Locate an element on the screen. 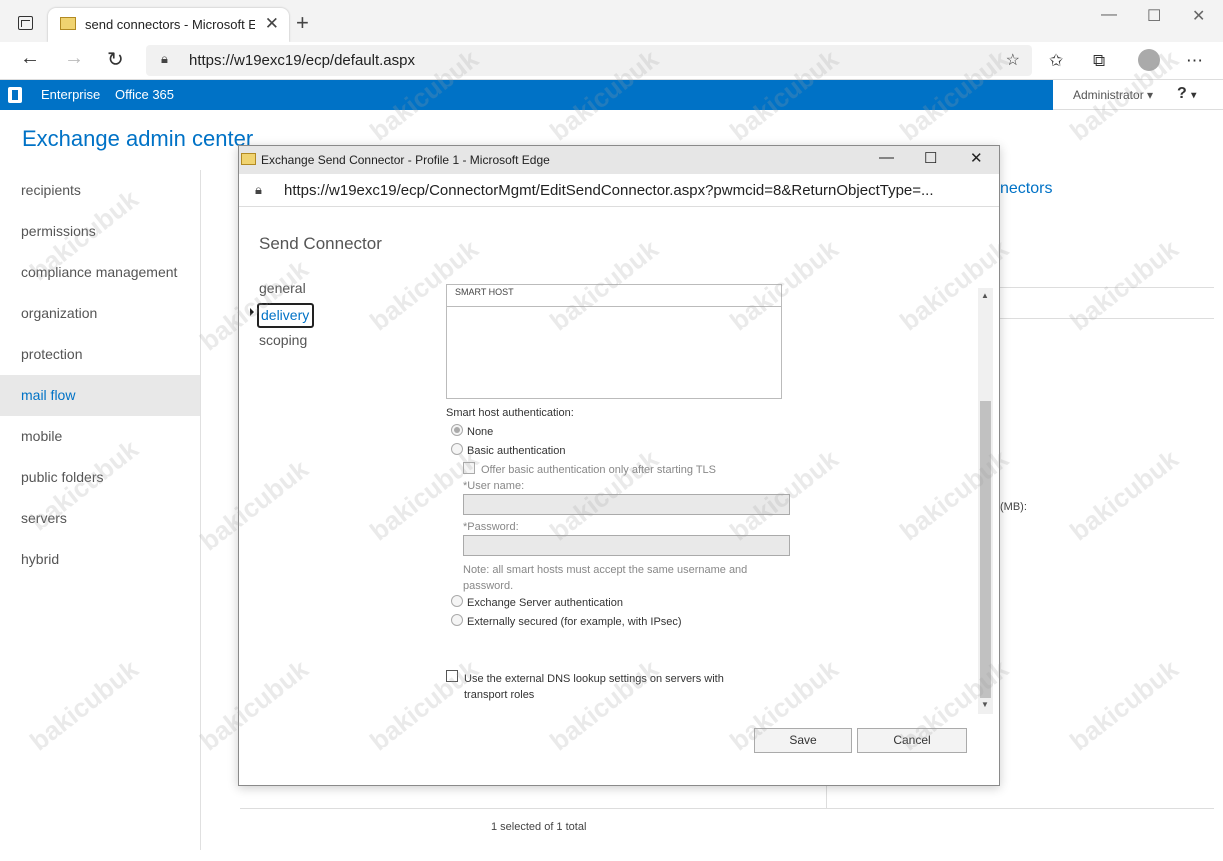 The image size is (1223, 861). eac-top-bar: Enterprise Office 365 is located at coordinates (611, 95).